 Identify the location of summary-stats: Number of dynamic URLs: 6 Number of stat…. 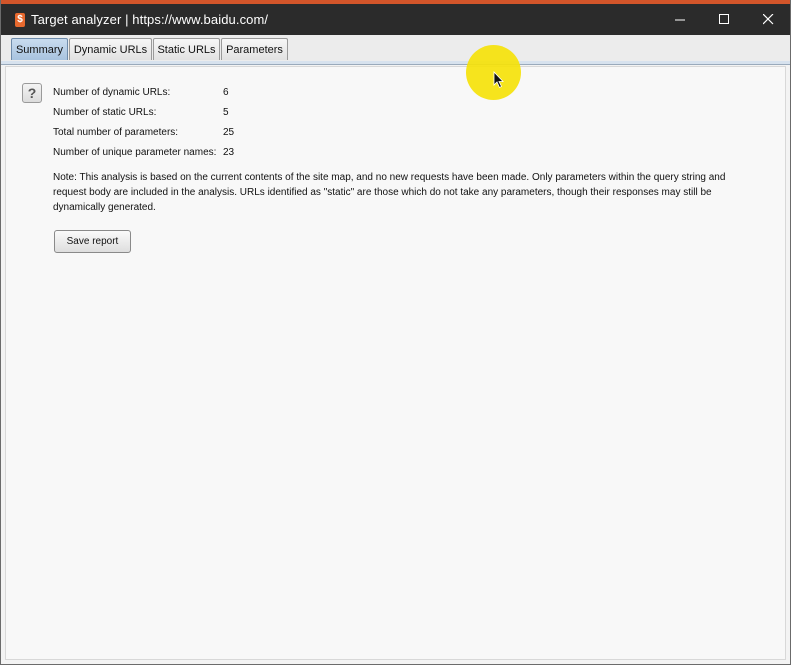
(158, 122).